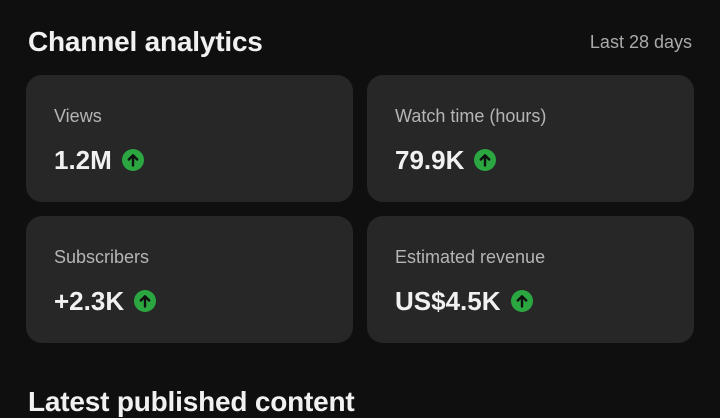 The image size is (720, 418). Describe the element at coordinates (83, 160) in the screenshot. I see `views-value: 1.2M` at that location.